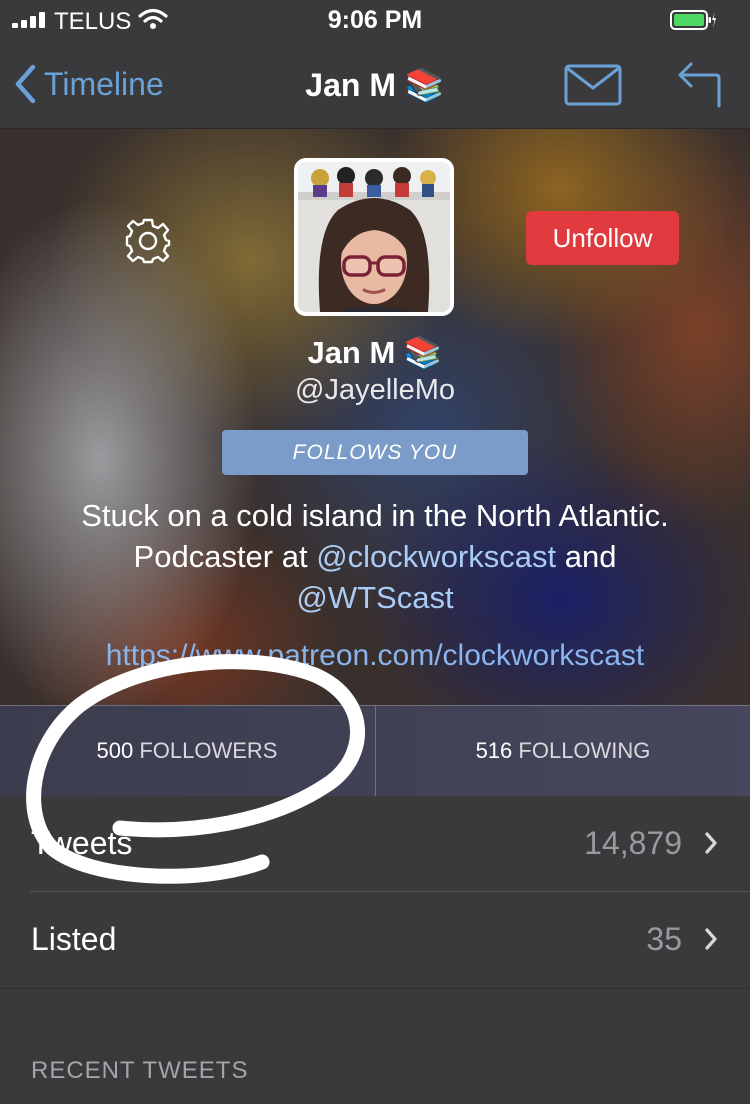 This screenshot has width=750, height=1104. Describe the element at coordinates (82, 843) in the screenshot. I see `row-label: Tweets` at that location.